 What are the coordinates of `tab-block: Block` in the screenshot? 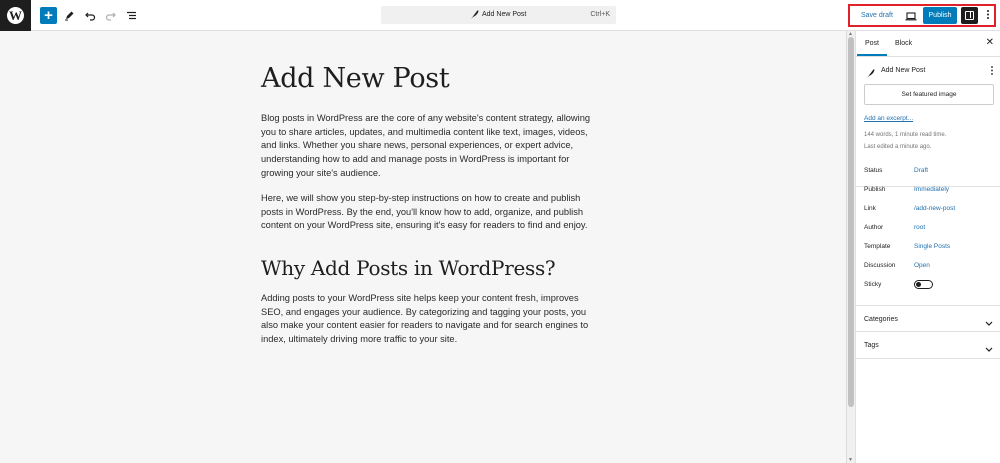 It's located at (903, 43).